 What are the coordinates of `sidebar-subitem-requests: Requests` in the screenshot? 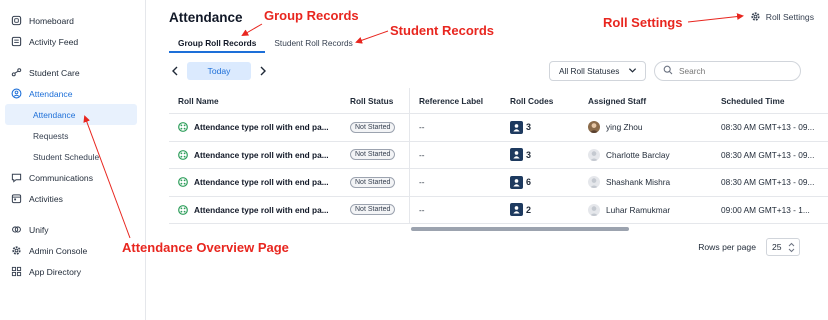 It's located at (72, 135).